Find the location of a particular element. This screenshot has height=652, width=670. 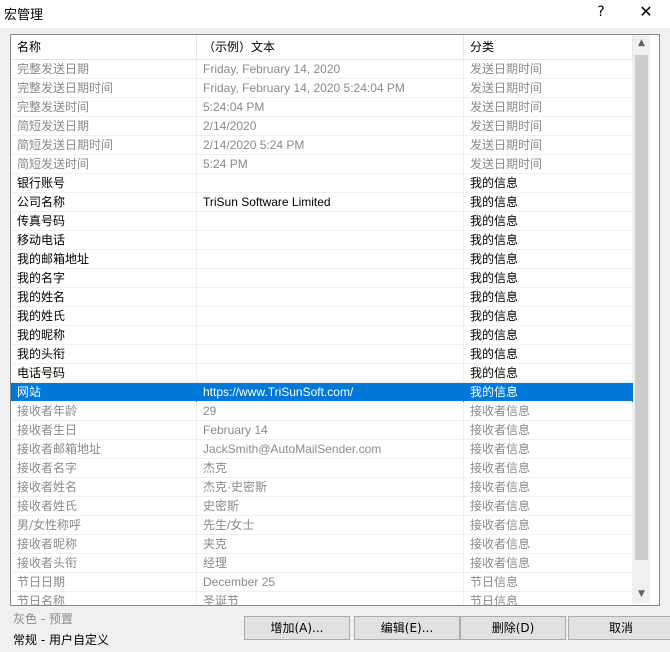

list-row: 公司名称 TriSun Software Limited 我的信息 is located at coordinates (322, 202).